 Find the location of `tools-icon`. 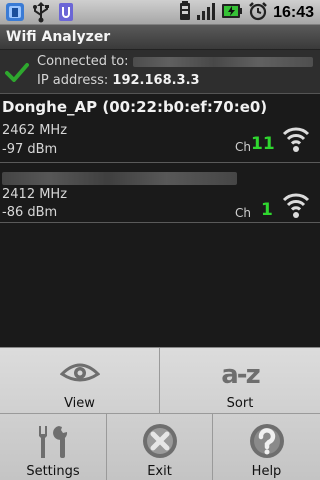

tools-icon is located at coordinates (53, 444).